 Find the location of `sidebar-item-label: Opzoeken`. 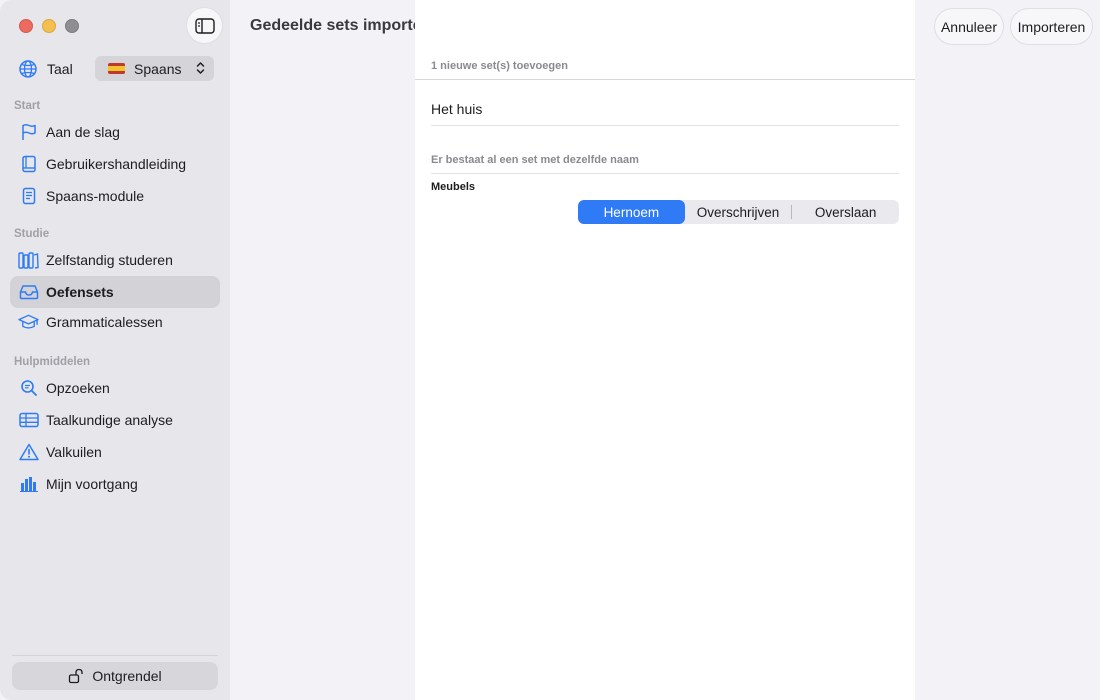

sidebar-item-label: Opzoeken is located at coordinates (78, 388).